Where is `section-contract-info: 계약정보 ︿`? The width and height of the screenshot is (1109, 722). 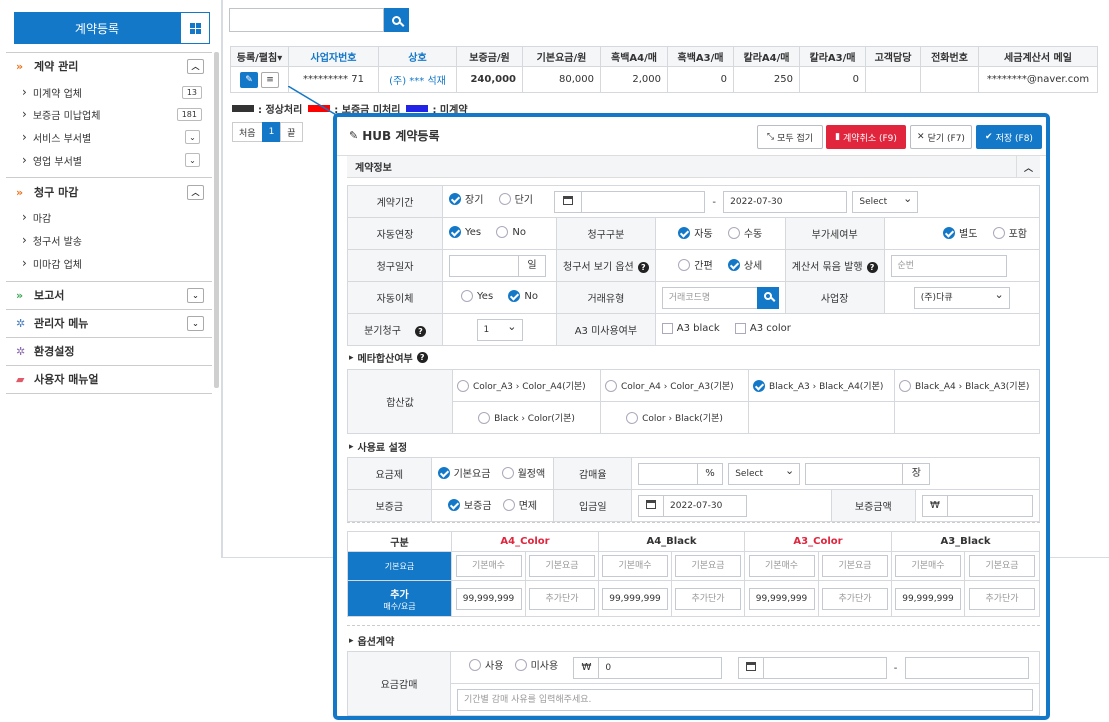 section-contract-info: 계약정보 ︿ is located at coordinates (693, 167).